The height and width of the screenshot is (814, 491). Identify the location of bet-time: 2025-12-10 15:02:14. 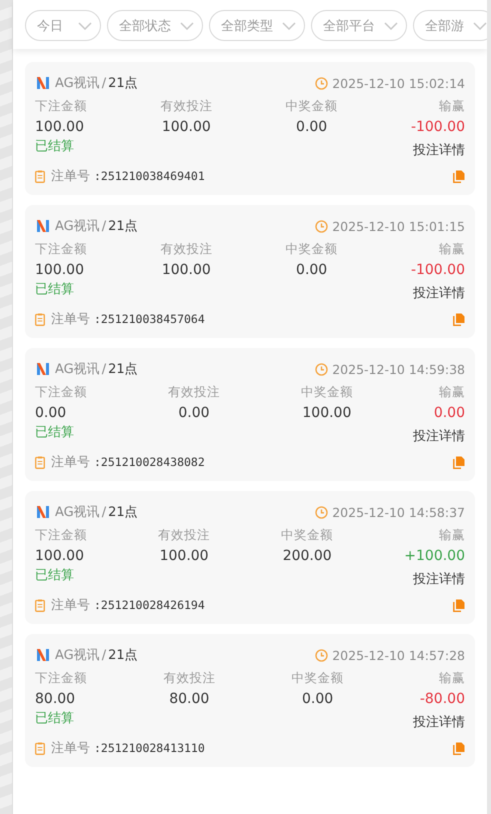
(398, 83).